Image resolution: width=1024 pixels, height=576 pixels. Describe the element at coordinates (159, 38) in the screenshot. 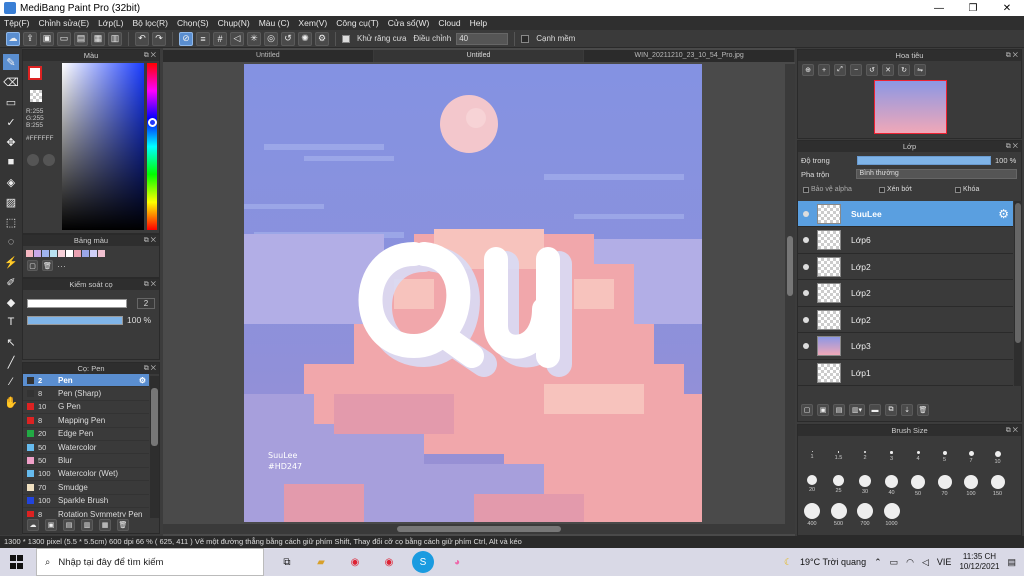

I see `redo-icon: ↷` at that location.